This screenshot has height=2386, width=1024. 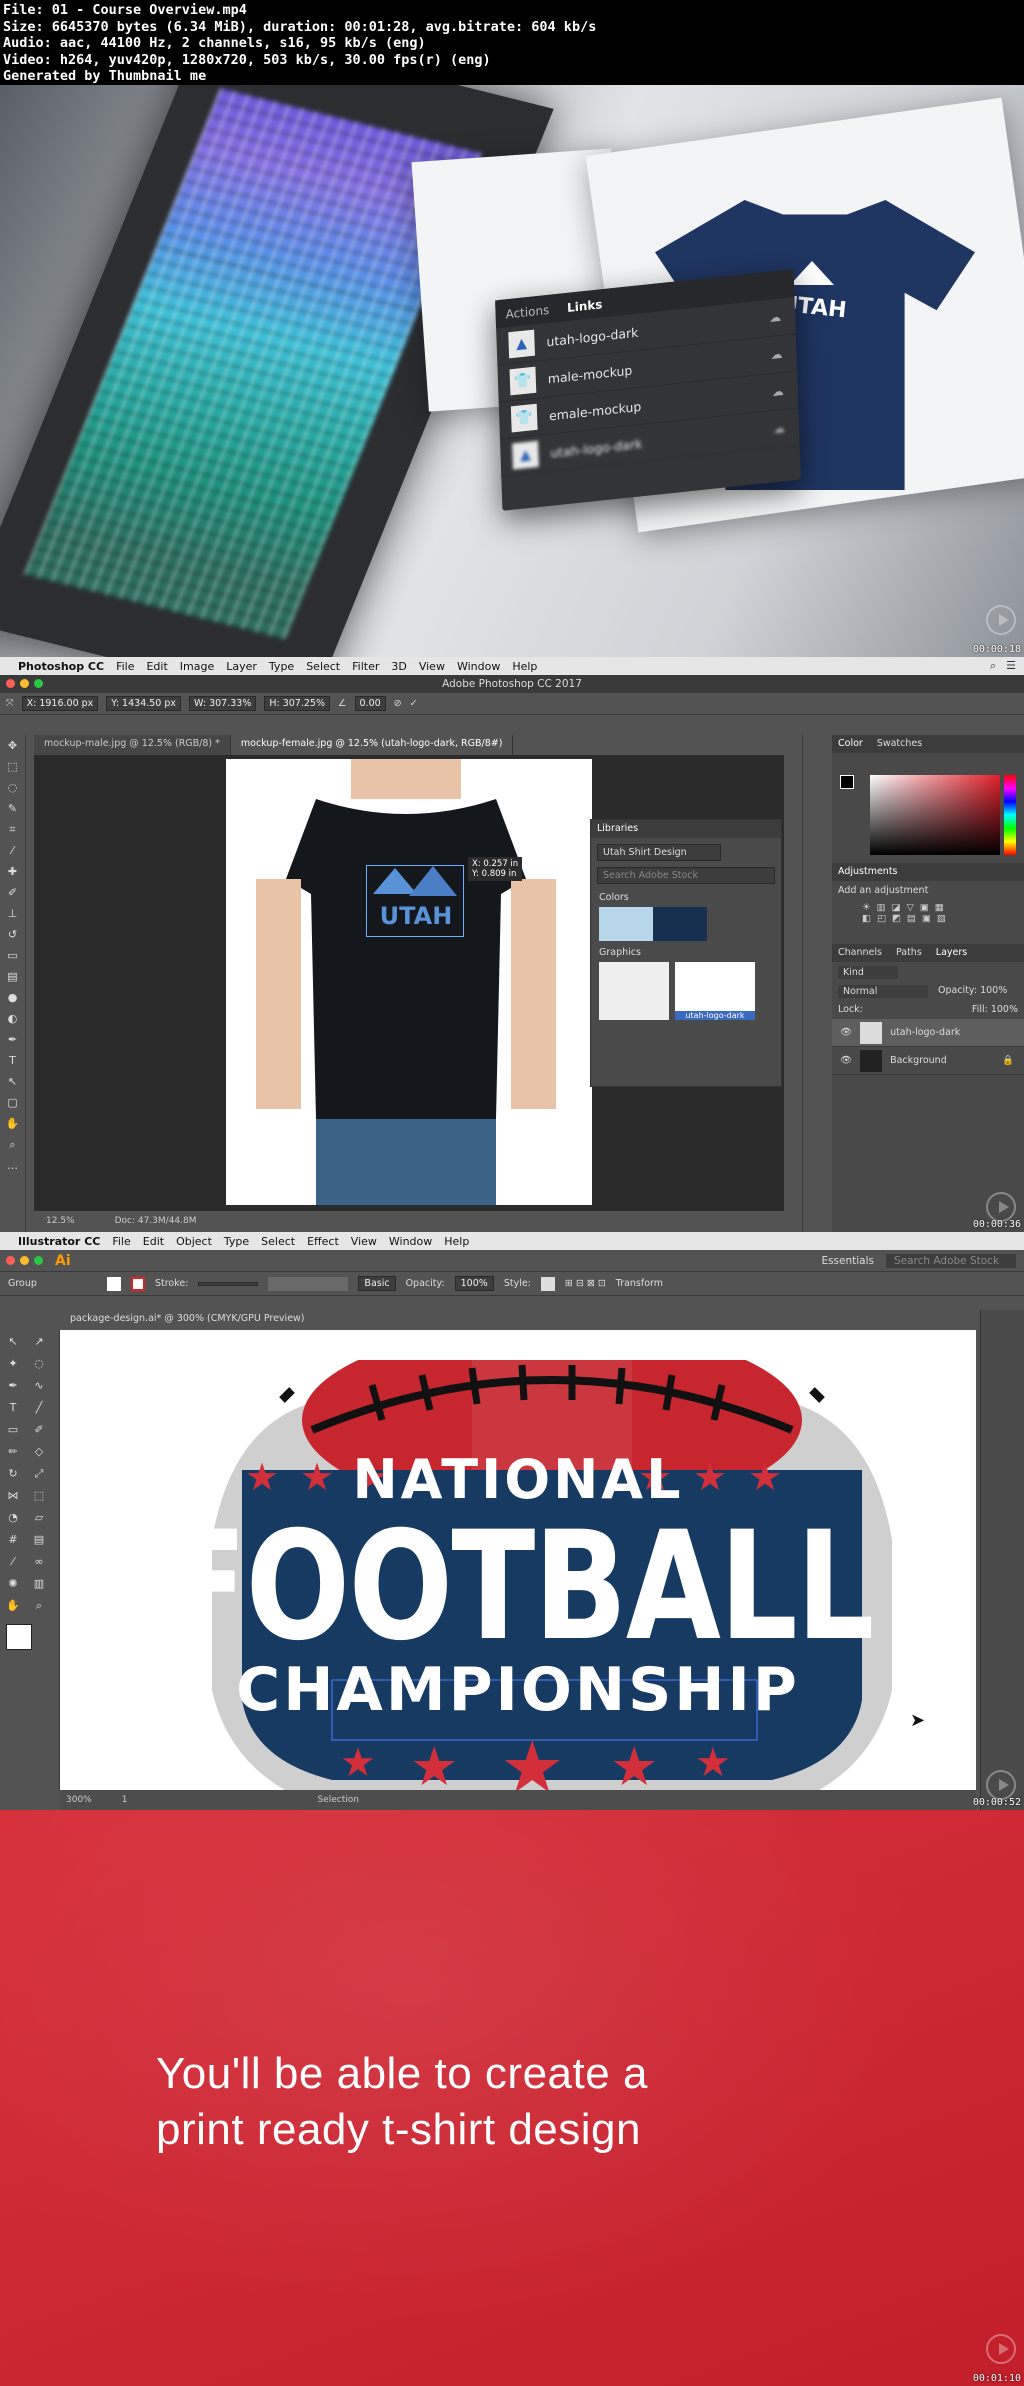 I want to click on tab-links: Links, so click(x=585, y=306).